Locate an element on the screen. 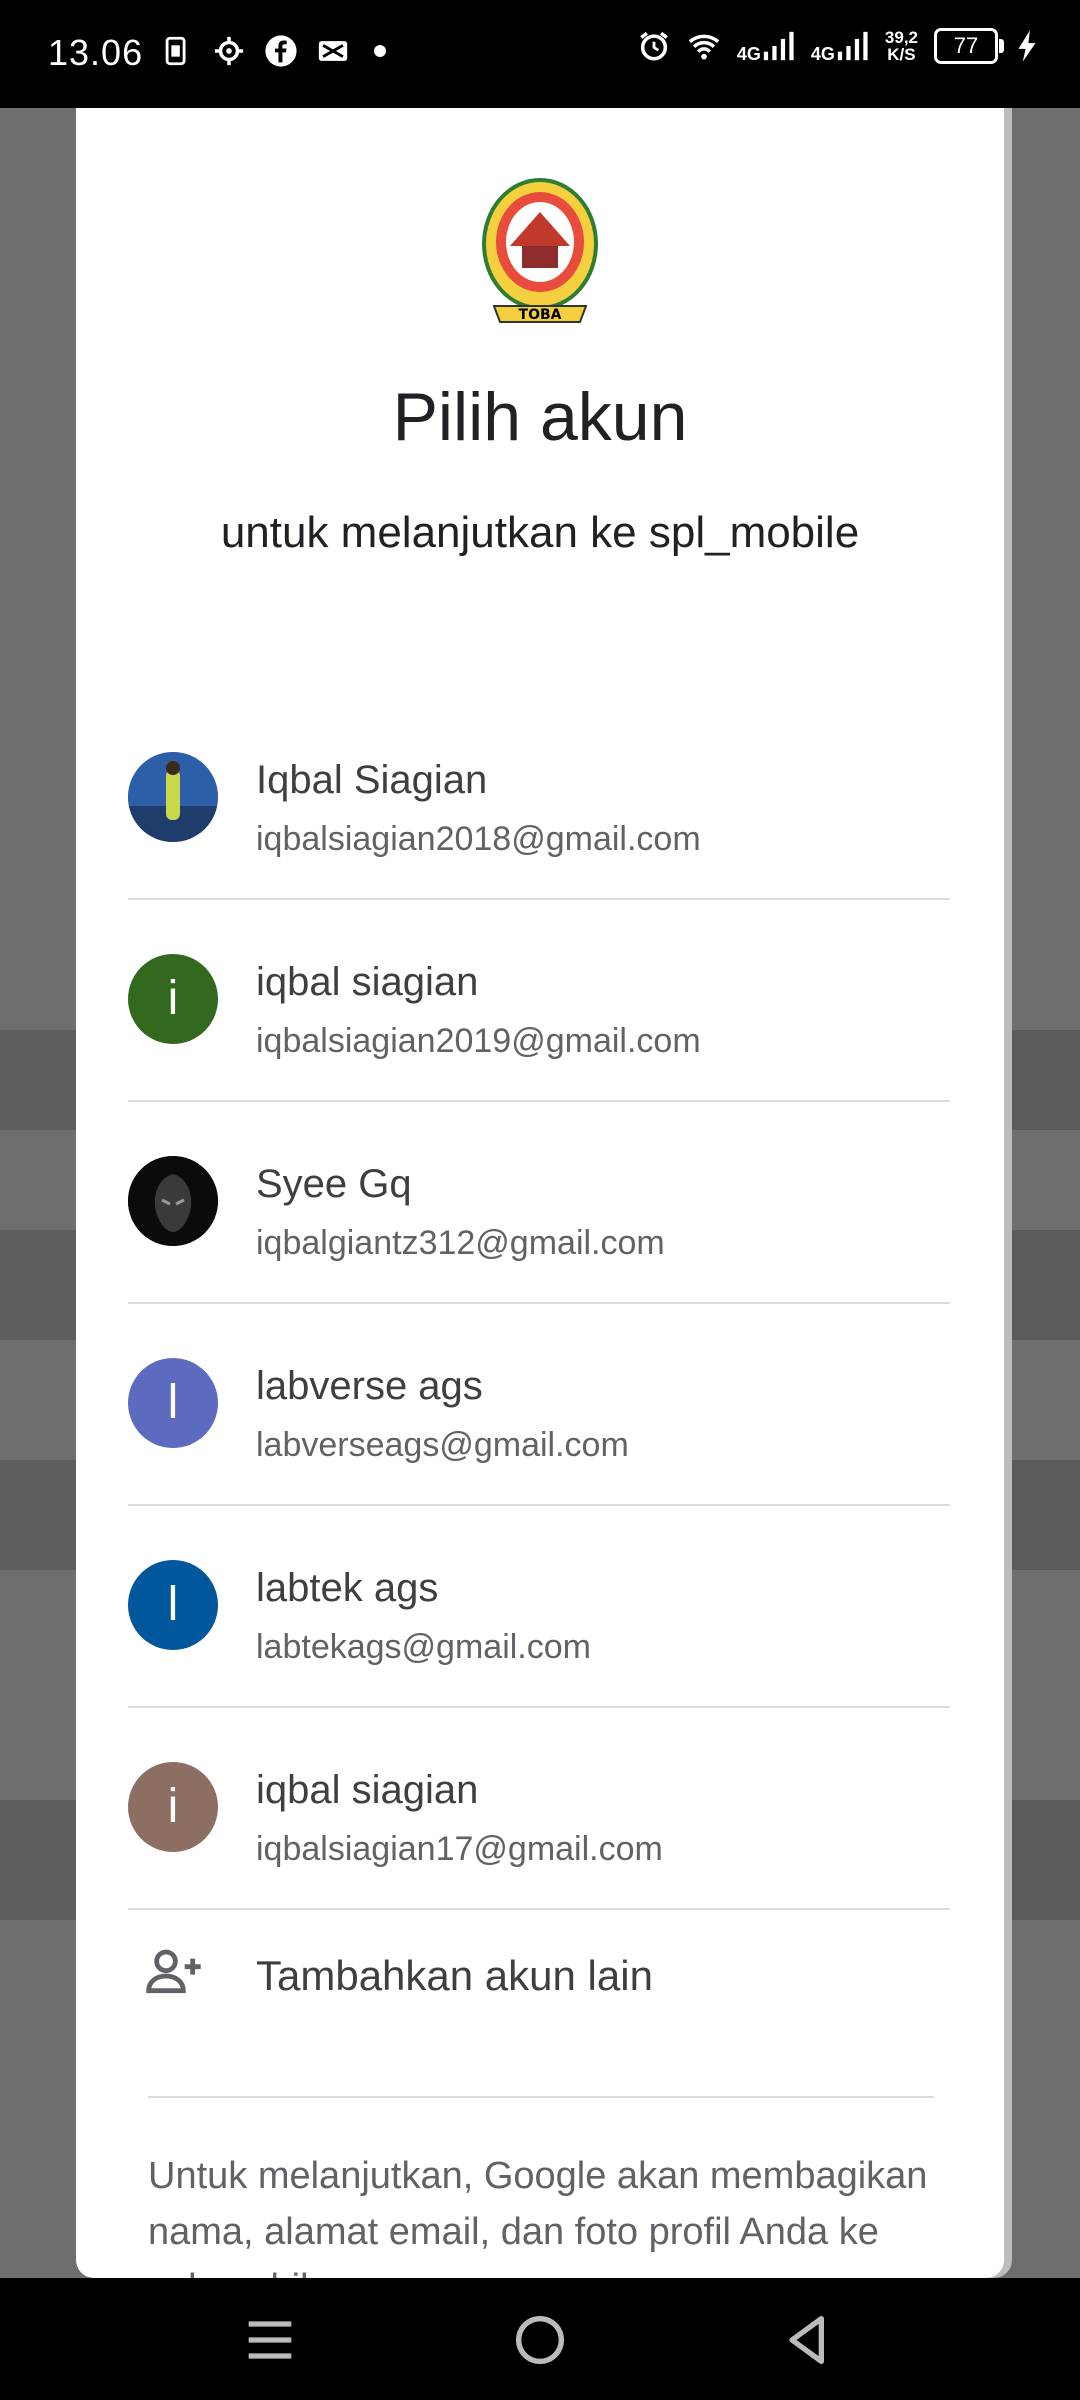  account-email: labtekags@gmail.com is located at coordinates (423, 1647).